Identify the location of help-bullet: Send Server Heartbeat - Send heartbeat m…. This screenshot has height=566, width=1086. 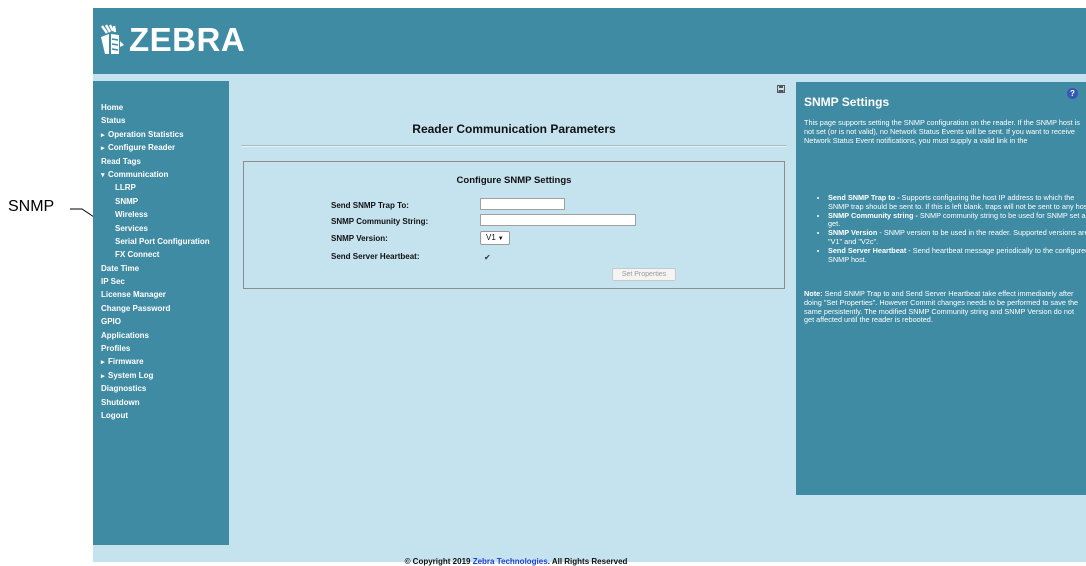
(957, 255).